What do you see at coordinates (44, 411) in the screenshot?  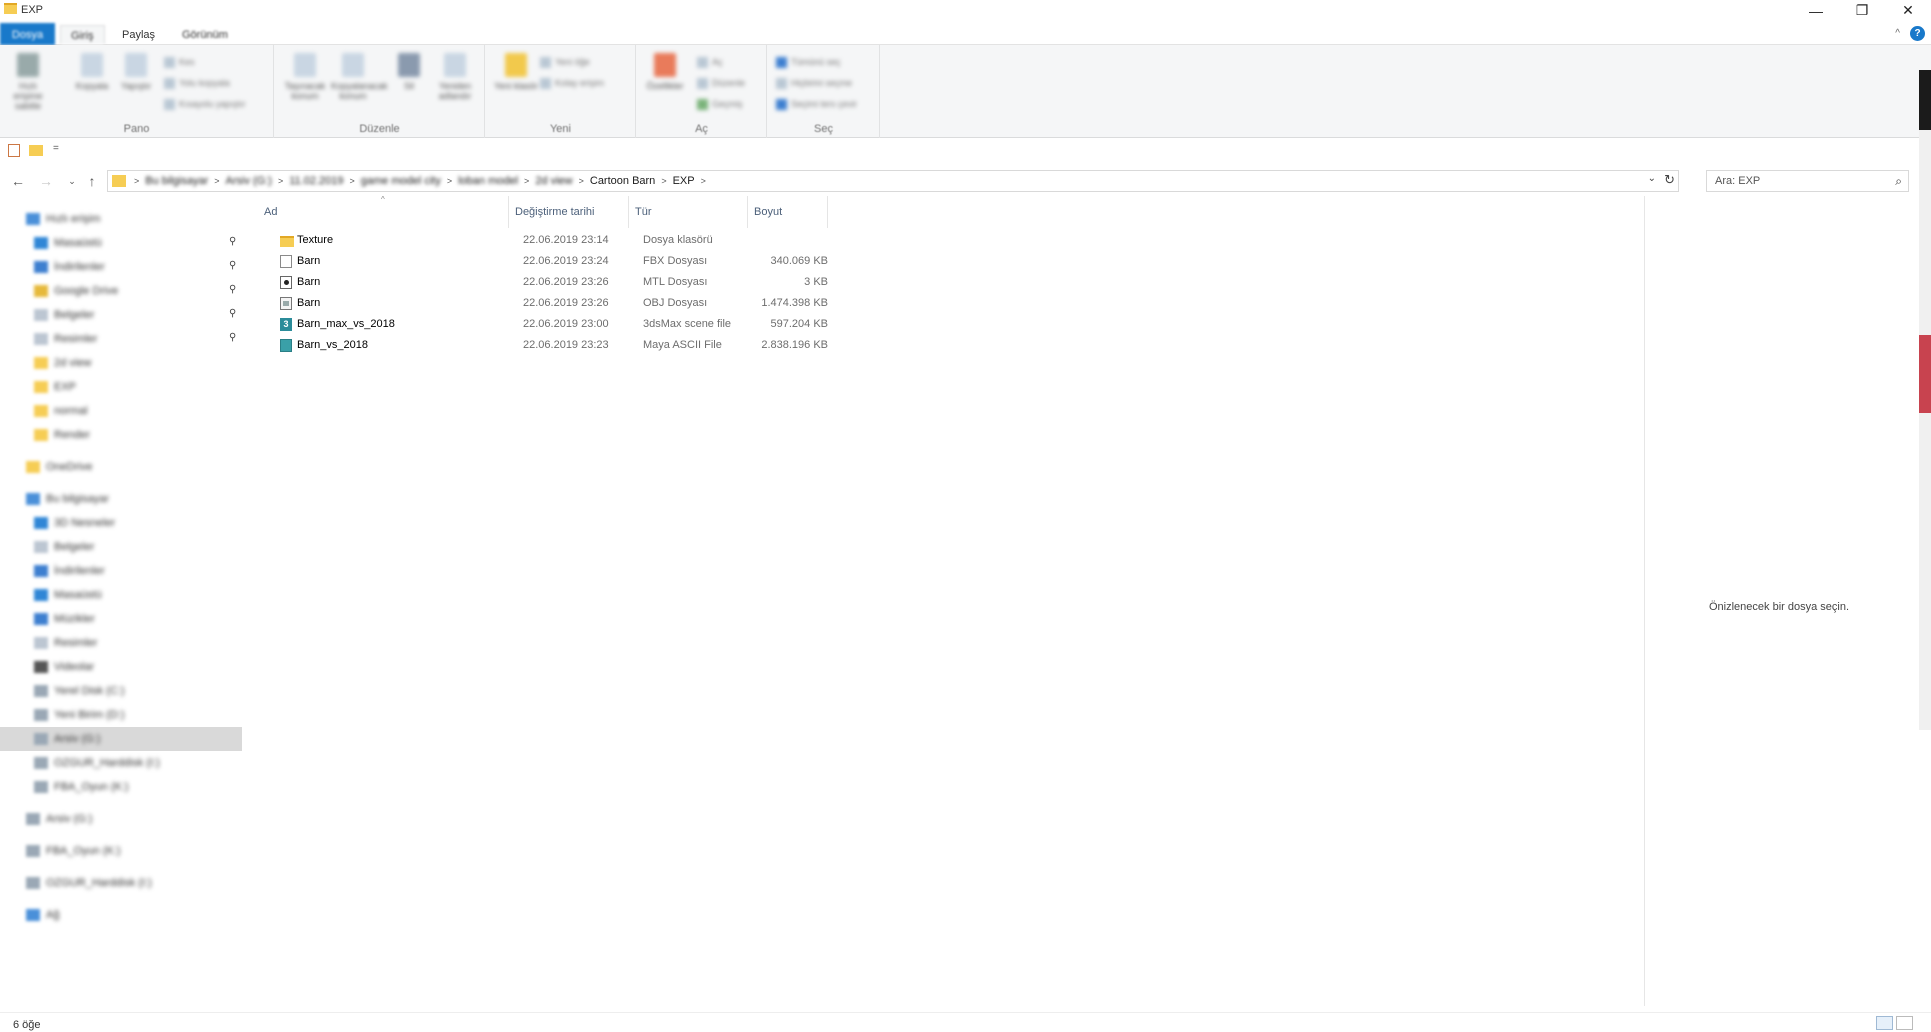 I see `nav-tree-item: normal` at bounding box center [44, 411].